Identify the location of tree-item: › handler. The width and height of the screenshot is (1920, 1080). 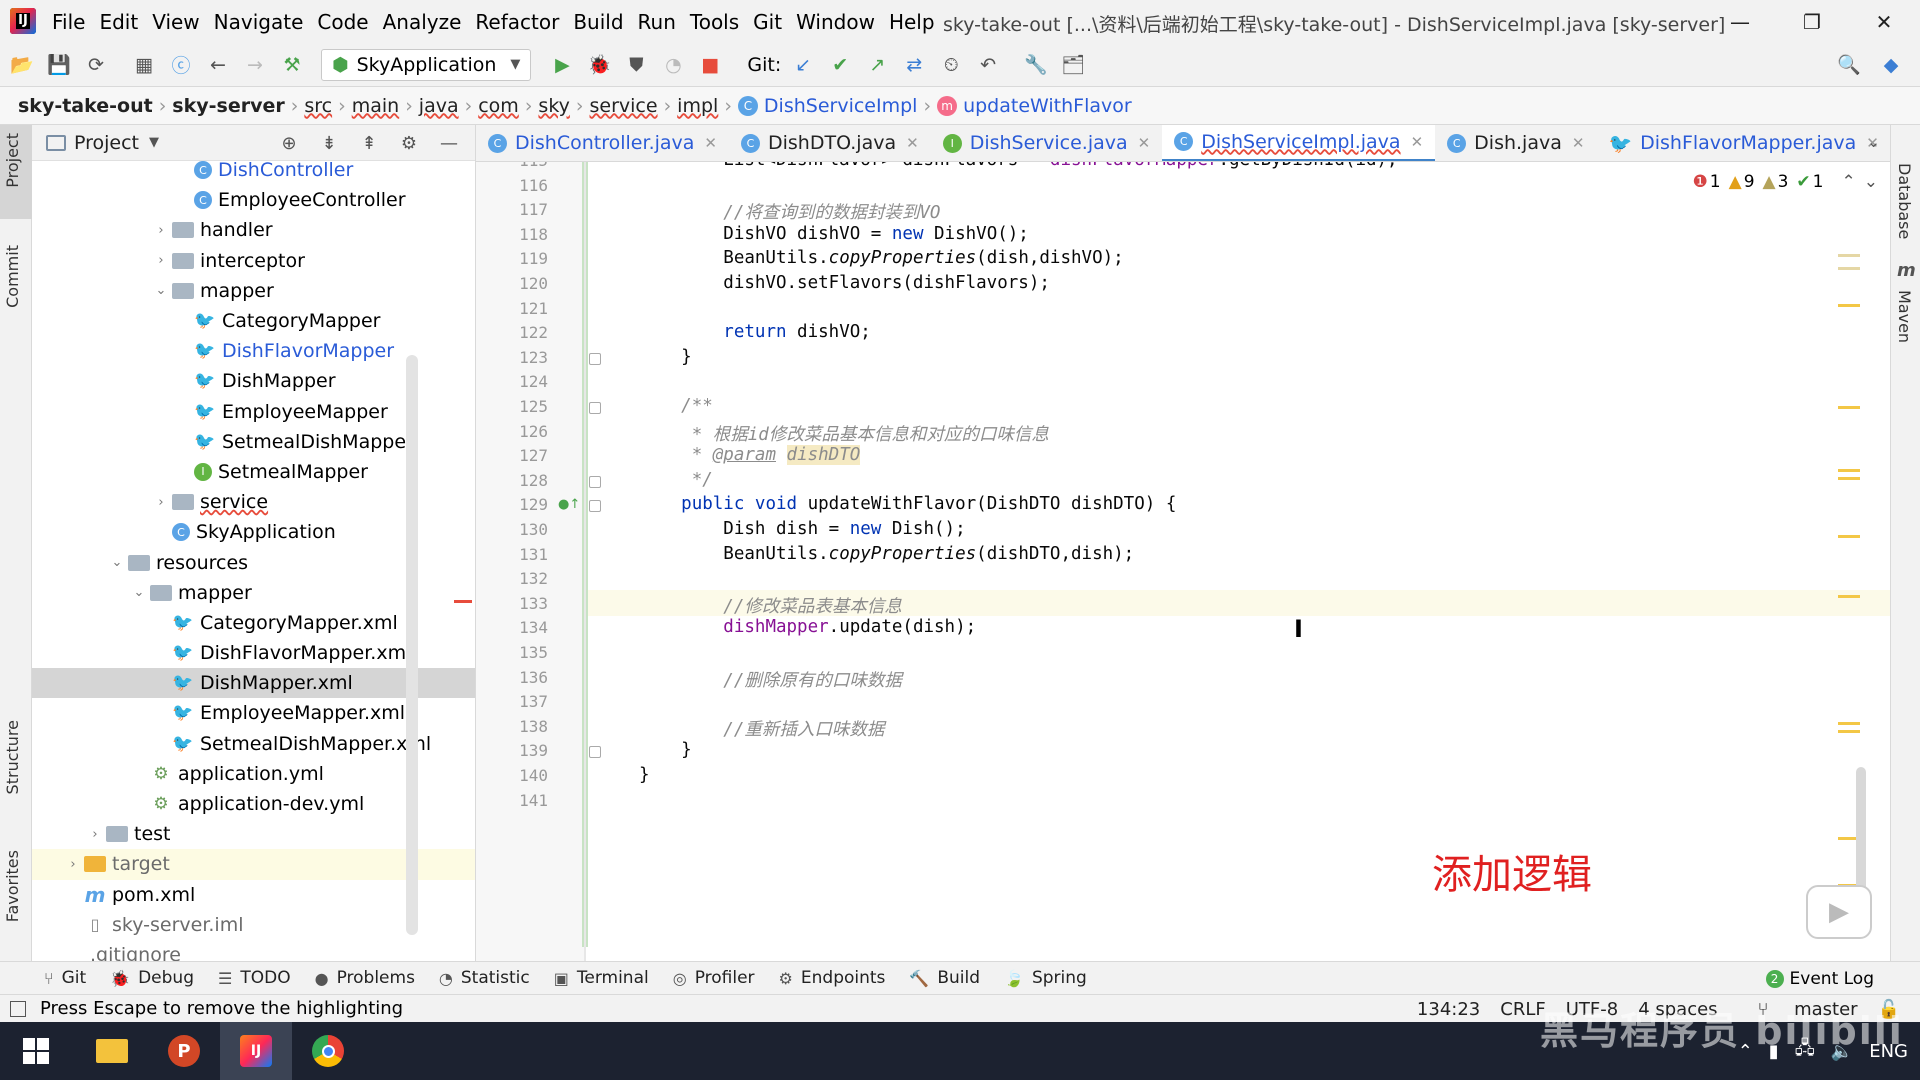
(253, 230).